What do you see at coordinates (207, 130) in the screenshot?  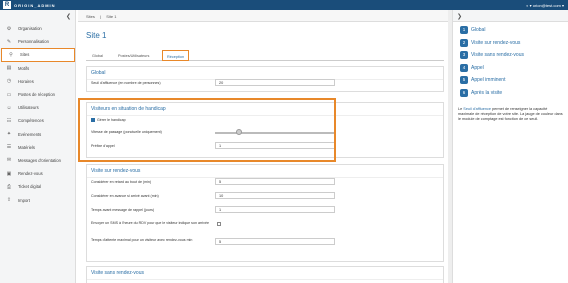 I see `handicap-highlight` at bounding box center [207, 130].